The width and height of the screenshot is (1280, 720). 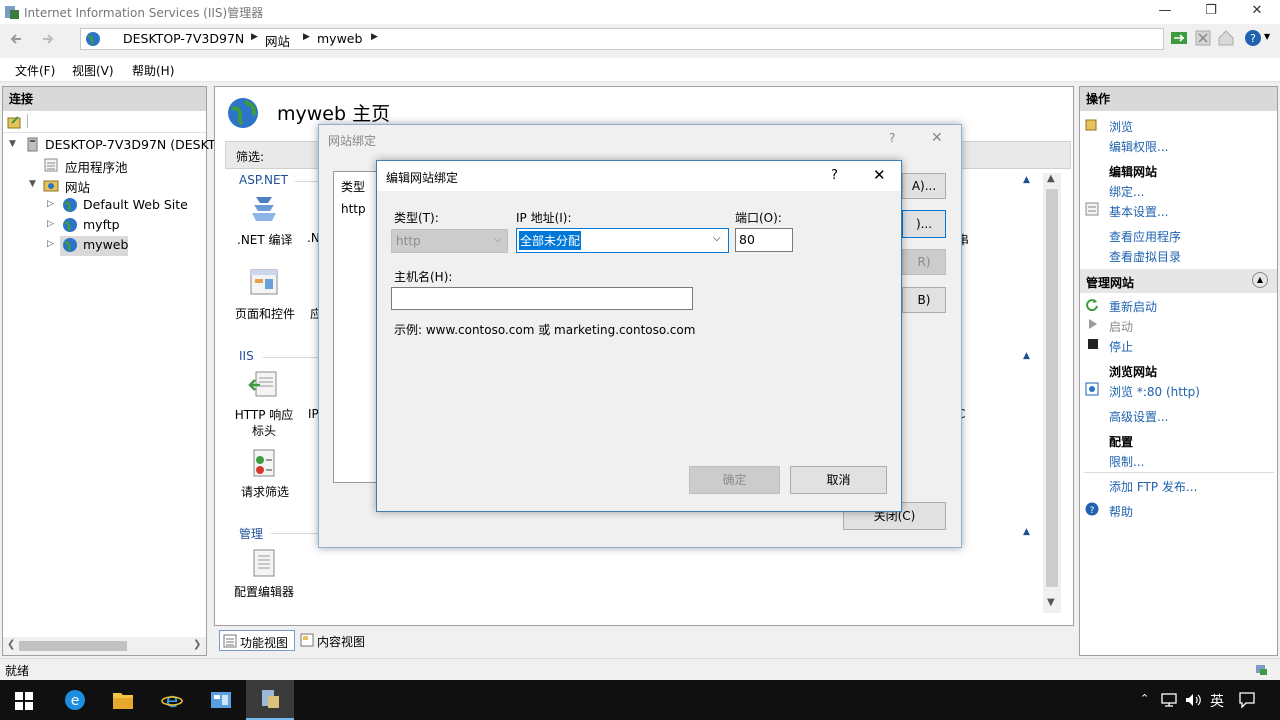 I want to click on tree-site-myftp: myftp, so click(x=101, y=224).